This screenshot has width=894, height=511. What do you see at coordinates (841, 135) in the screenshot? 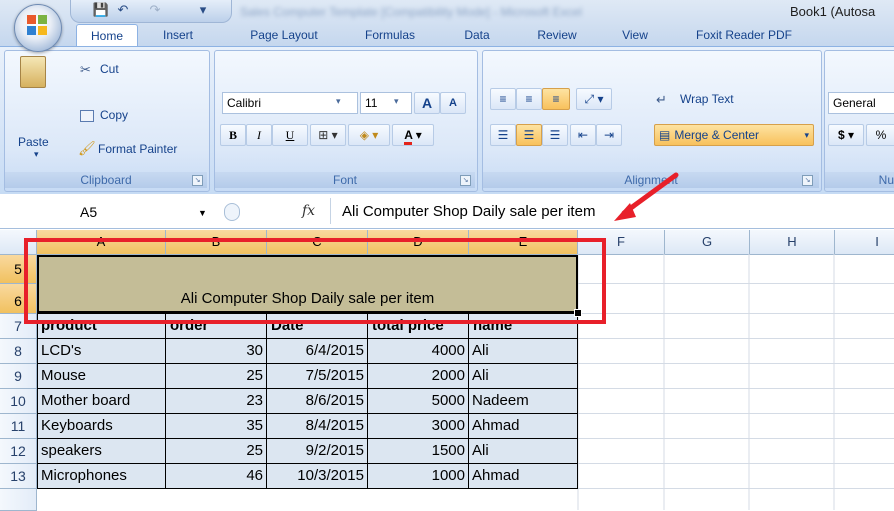
I see `currency-glyph: $` at bounding box center [841, 135].